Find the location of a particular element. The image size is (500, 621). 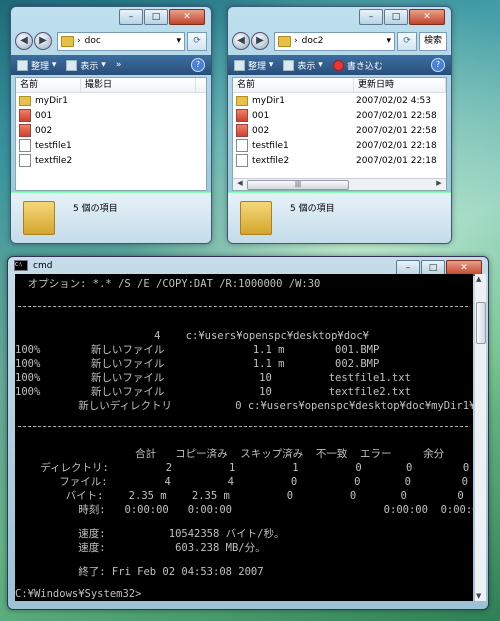

address-field: › doc2 ▾ is located at coordinates (334, 41).